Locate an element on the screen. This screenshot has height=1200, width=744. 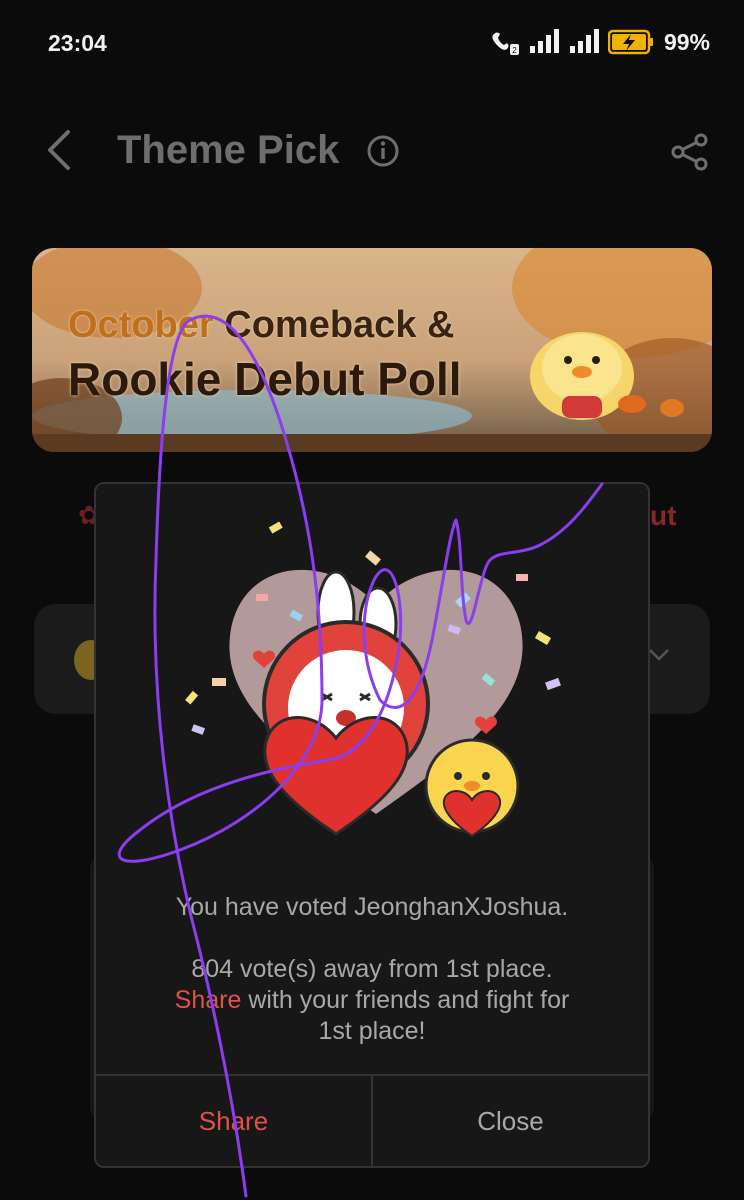
away-text: 804 vote(s) away from 1st place. is located at coordinates (372, 969).